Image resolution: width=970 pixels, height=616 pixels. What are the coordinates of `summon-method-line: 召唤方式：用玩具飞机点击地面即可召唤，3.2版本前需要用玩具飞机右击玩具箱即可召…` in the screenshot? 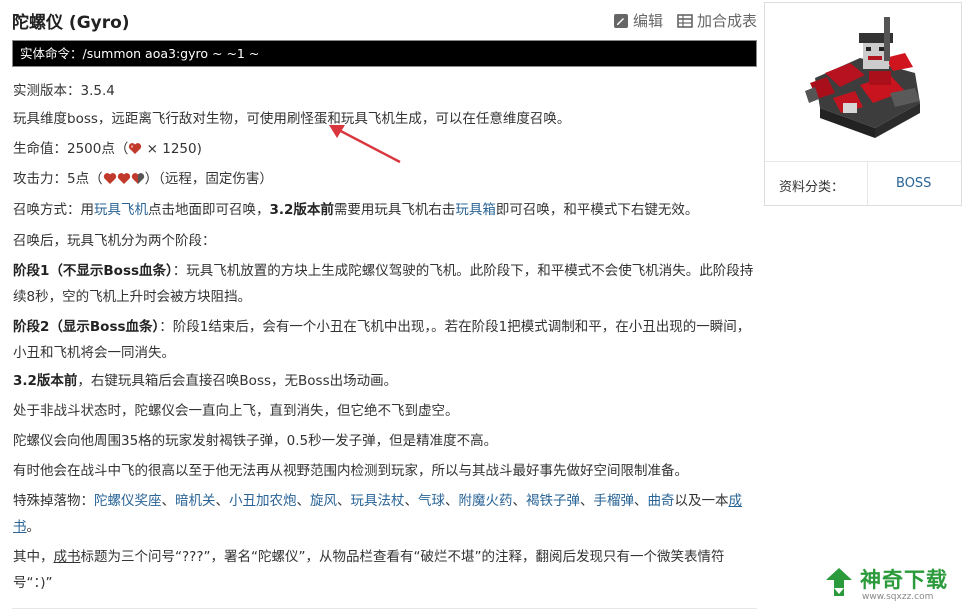 It's located at (385, 210).